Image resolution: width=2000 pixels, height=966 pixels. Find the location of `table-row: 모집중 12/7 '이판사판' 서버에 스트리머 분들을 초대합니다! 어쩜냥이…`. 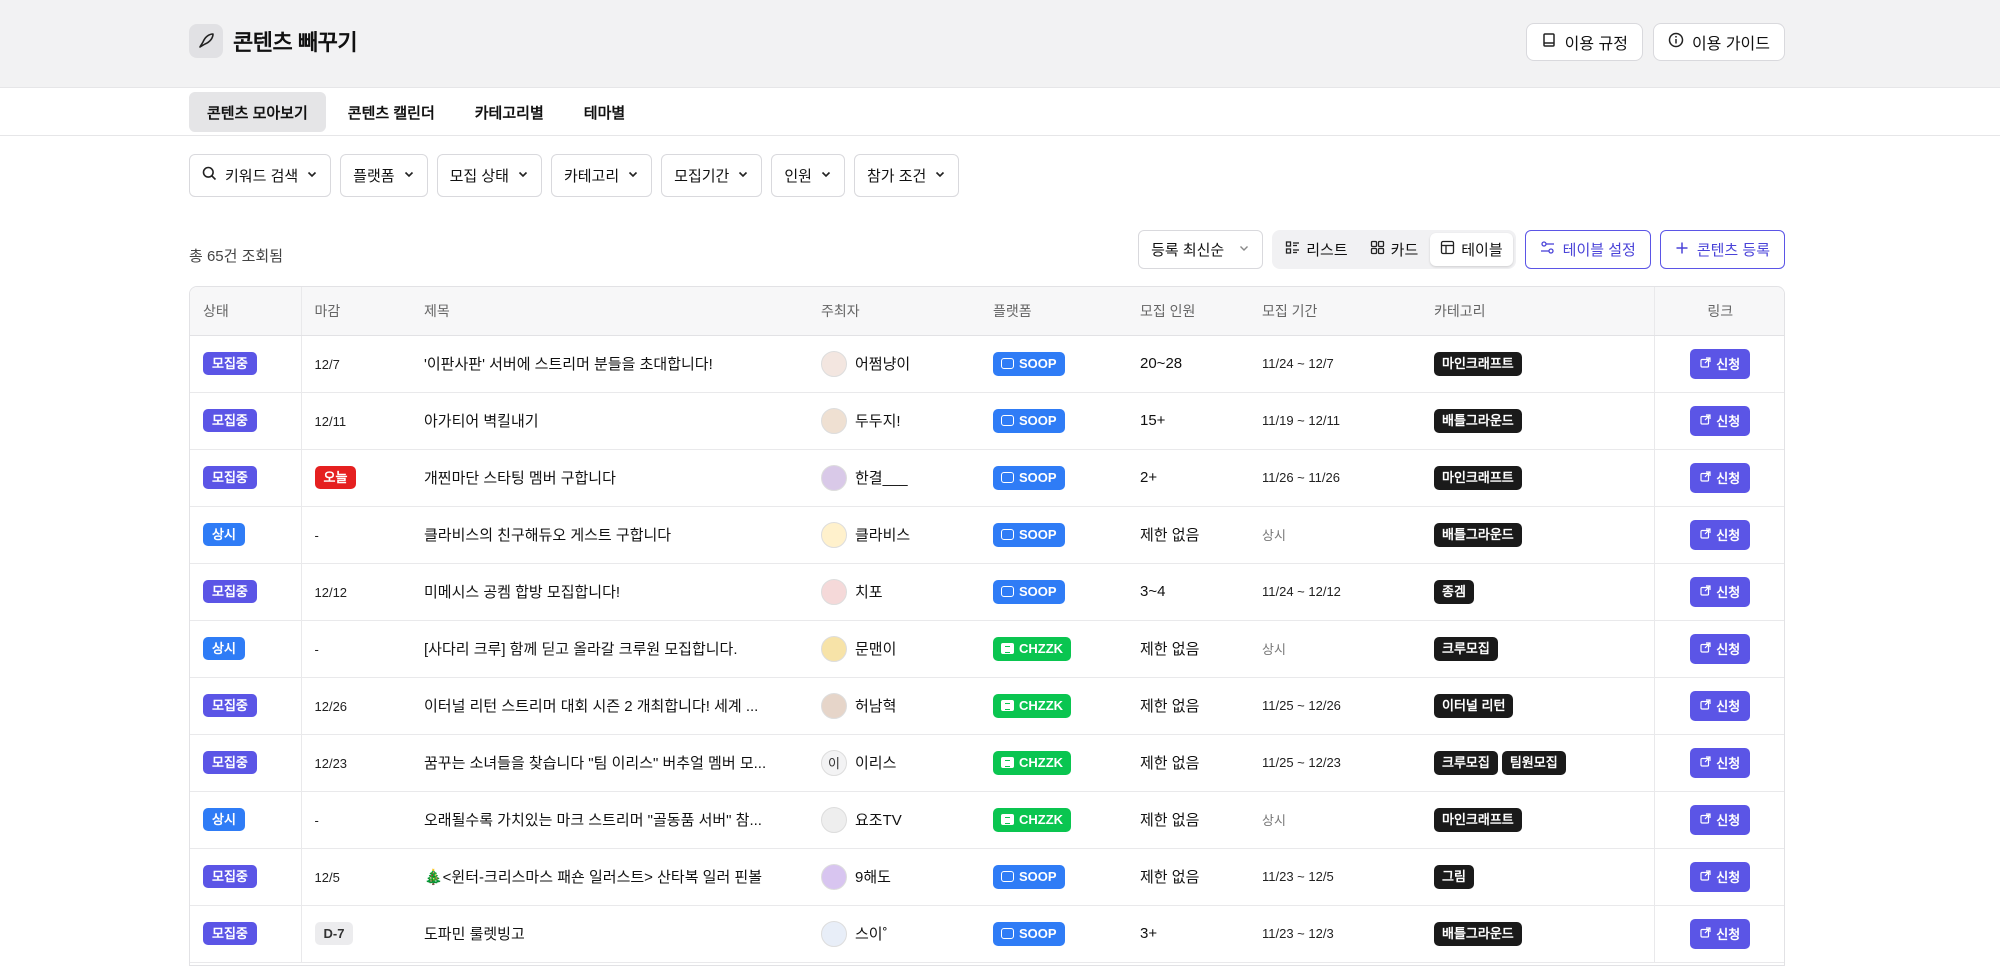

table-row: 모집중 12/7 '이판사판' 서버에 스트리머 분들을 초대합니다! 어쩜냥이… is located at coordinates (987, 364).